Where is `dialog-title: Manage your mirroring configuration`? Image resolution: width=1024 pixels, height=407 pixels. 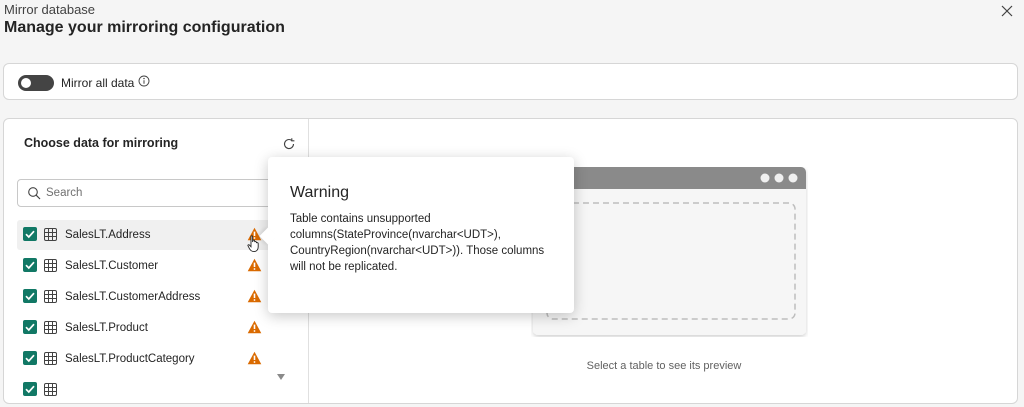
dialog-title: Manage your mirroring configuration is located at coordinates (144, 27).